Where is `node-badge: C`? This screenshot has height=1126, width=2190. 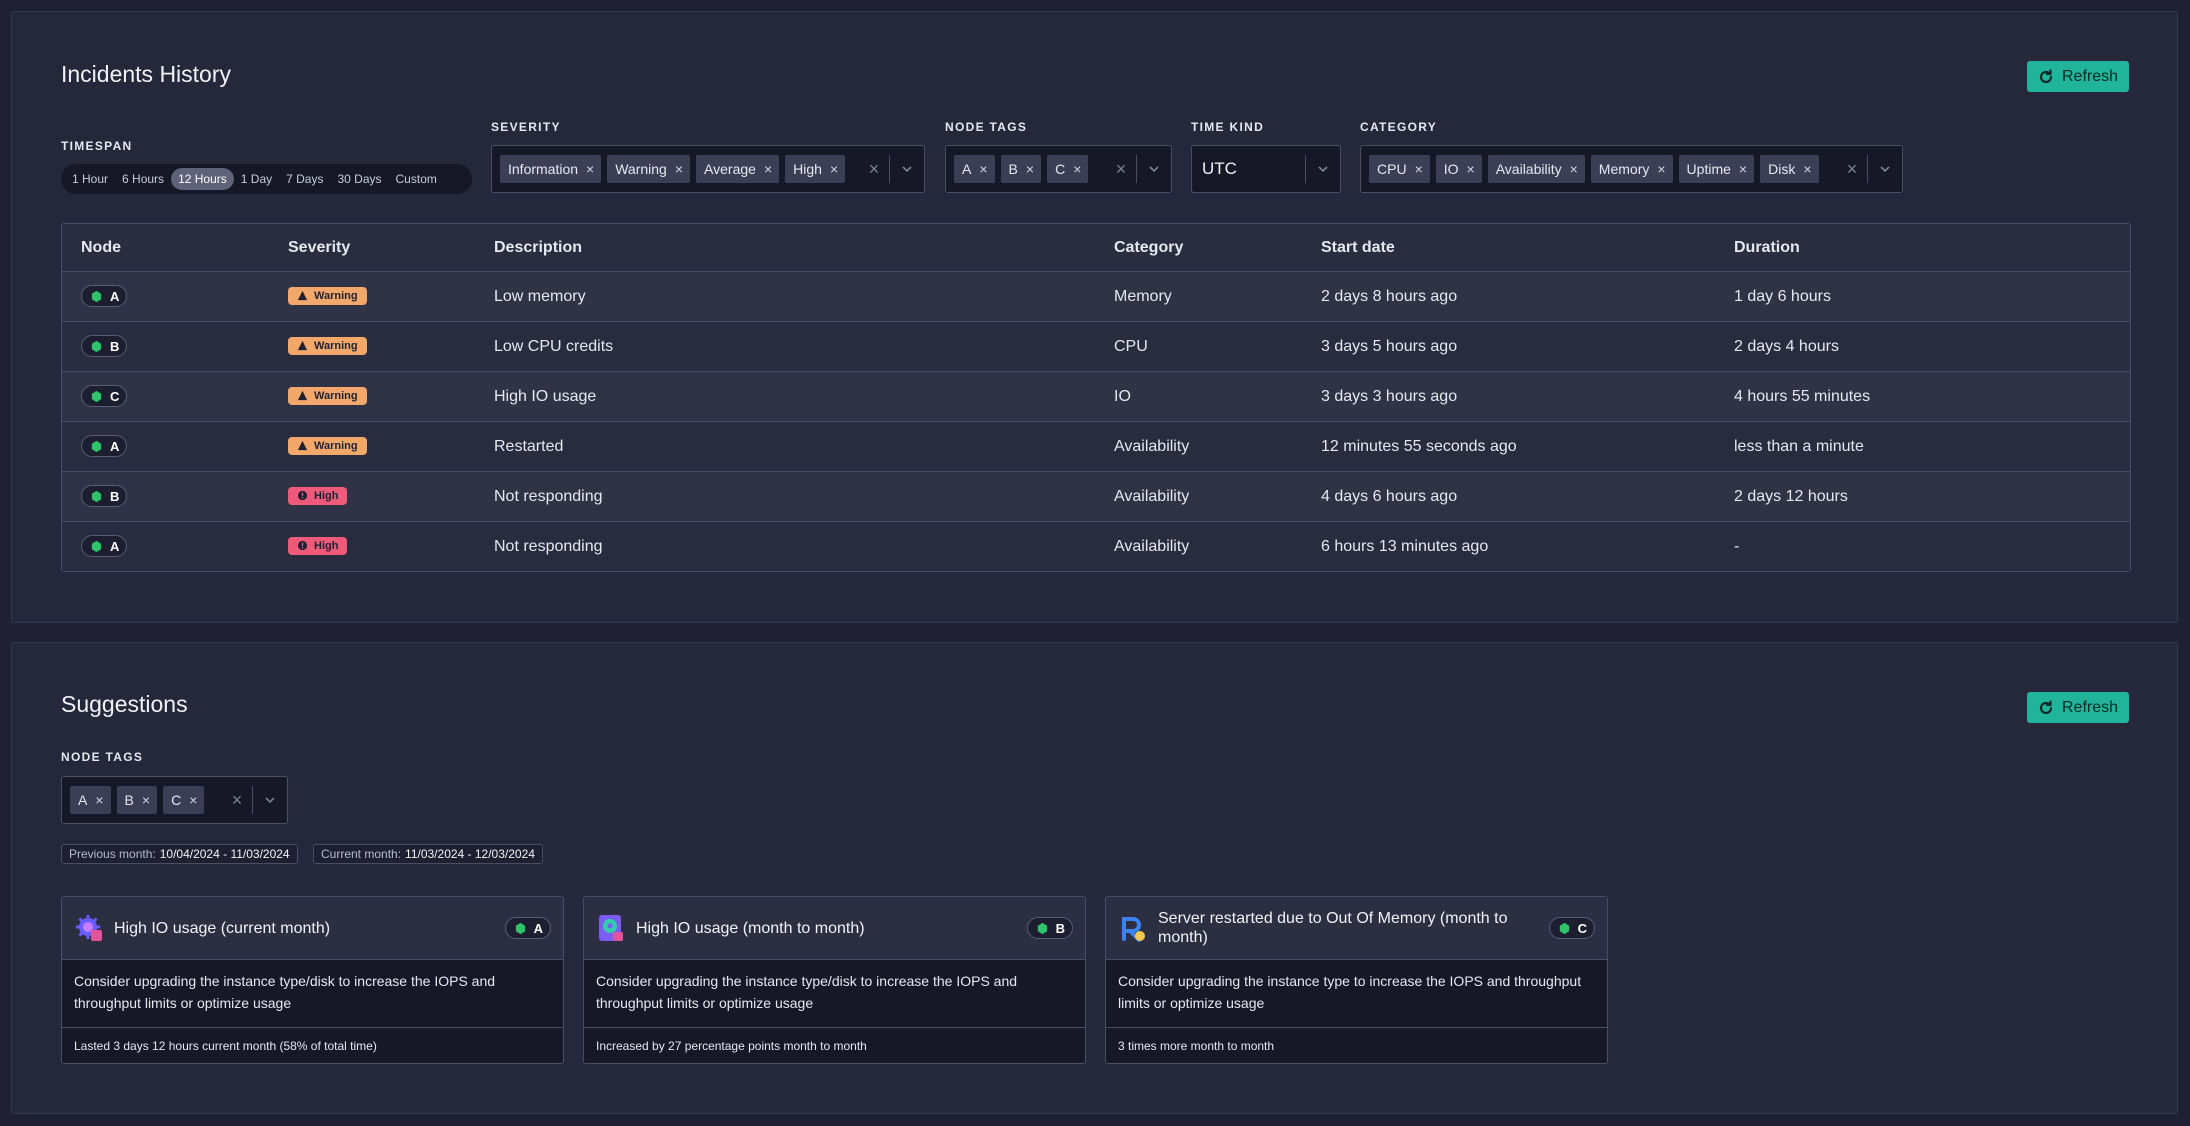 node-badge: C is located at coordinates (104, 396).